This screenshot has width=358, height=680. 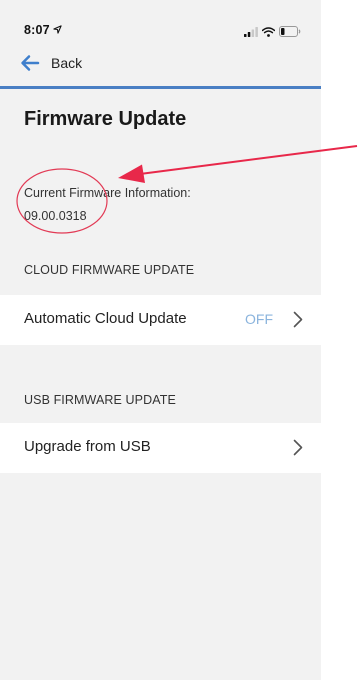 What do you see at coordinates (37, 30) in the screenshot?
I see `status-time-text: 8:07` at bounding box center [37, 30].